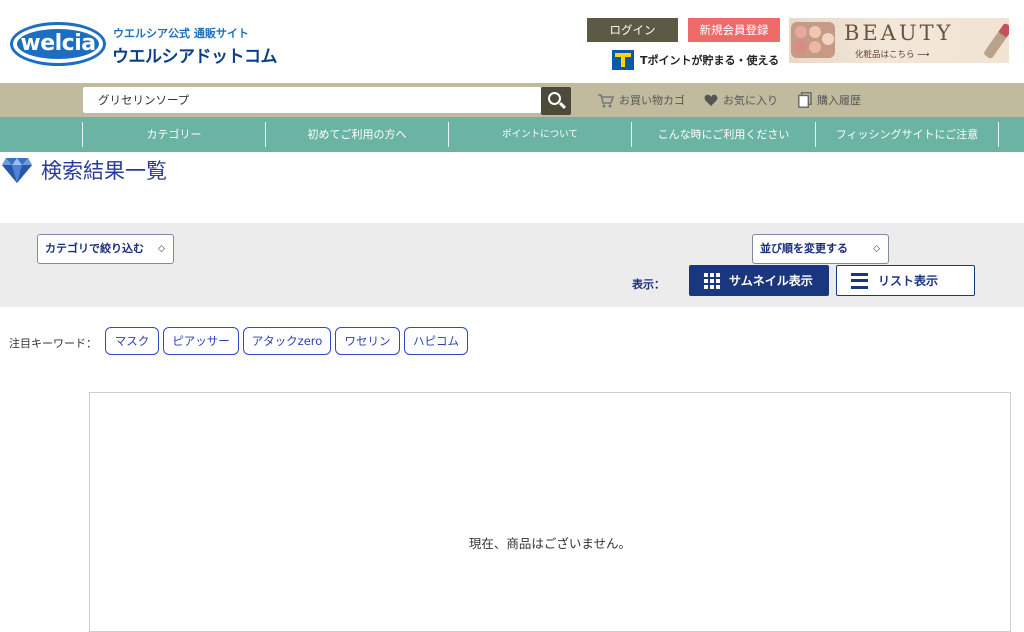 This screenshot has width=1024, height=632. I want to click on list-icon, so click(859, 280).